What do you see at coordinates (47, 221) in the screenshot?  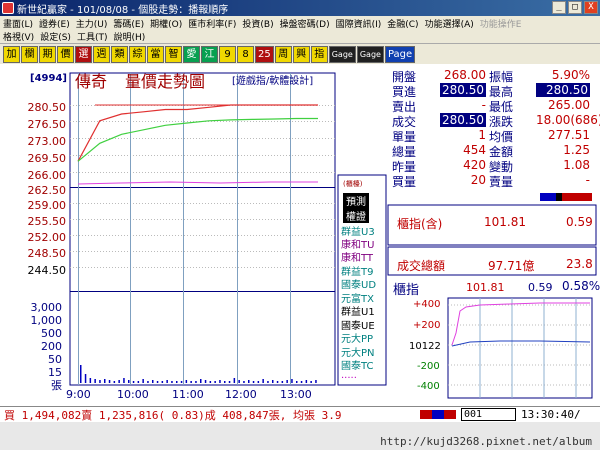 I see `price-tick: 255.50` at bounding box center [47, 221].